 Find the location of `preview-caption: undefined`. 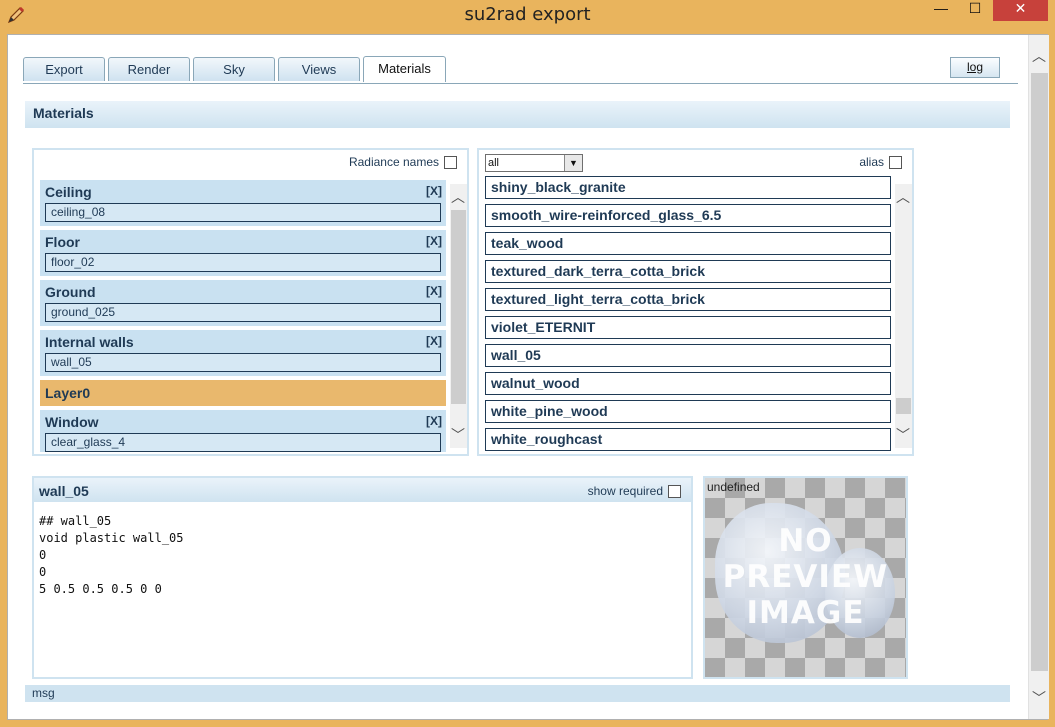

preview-caption: undefined is located at coordinates (733, 487).